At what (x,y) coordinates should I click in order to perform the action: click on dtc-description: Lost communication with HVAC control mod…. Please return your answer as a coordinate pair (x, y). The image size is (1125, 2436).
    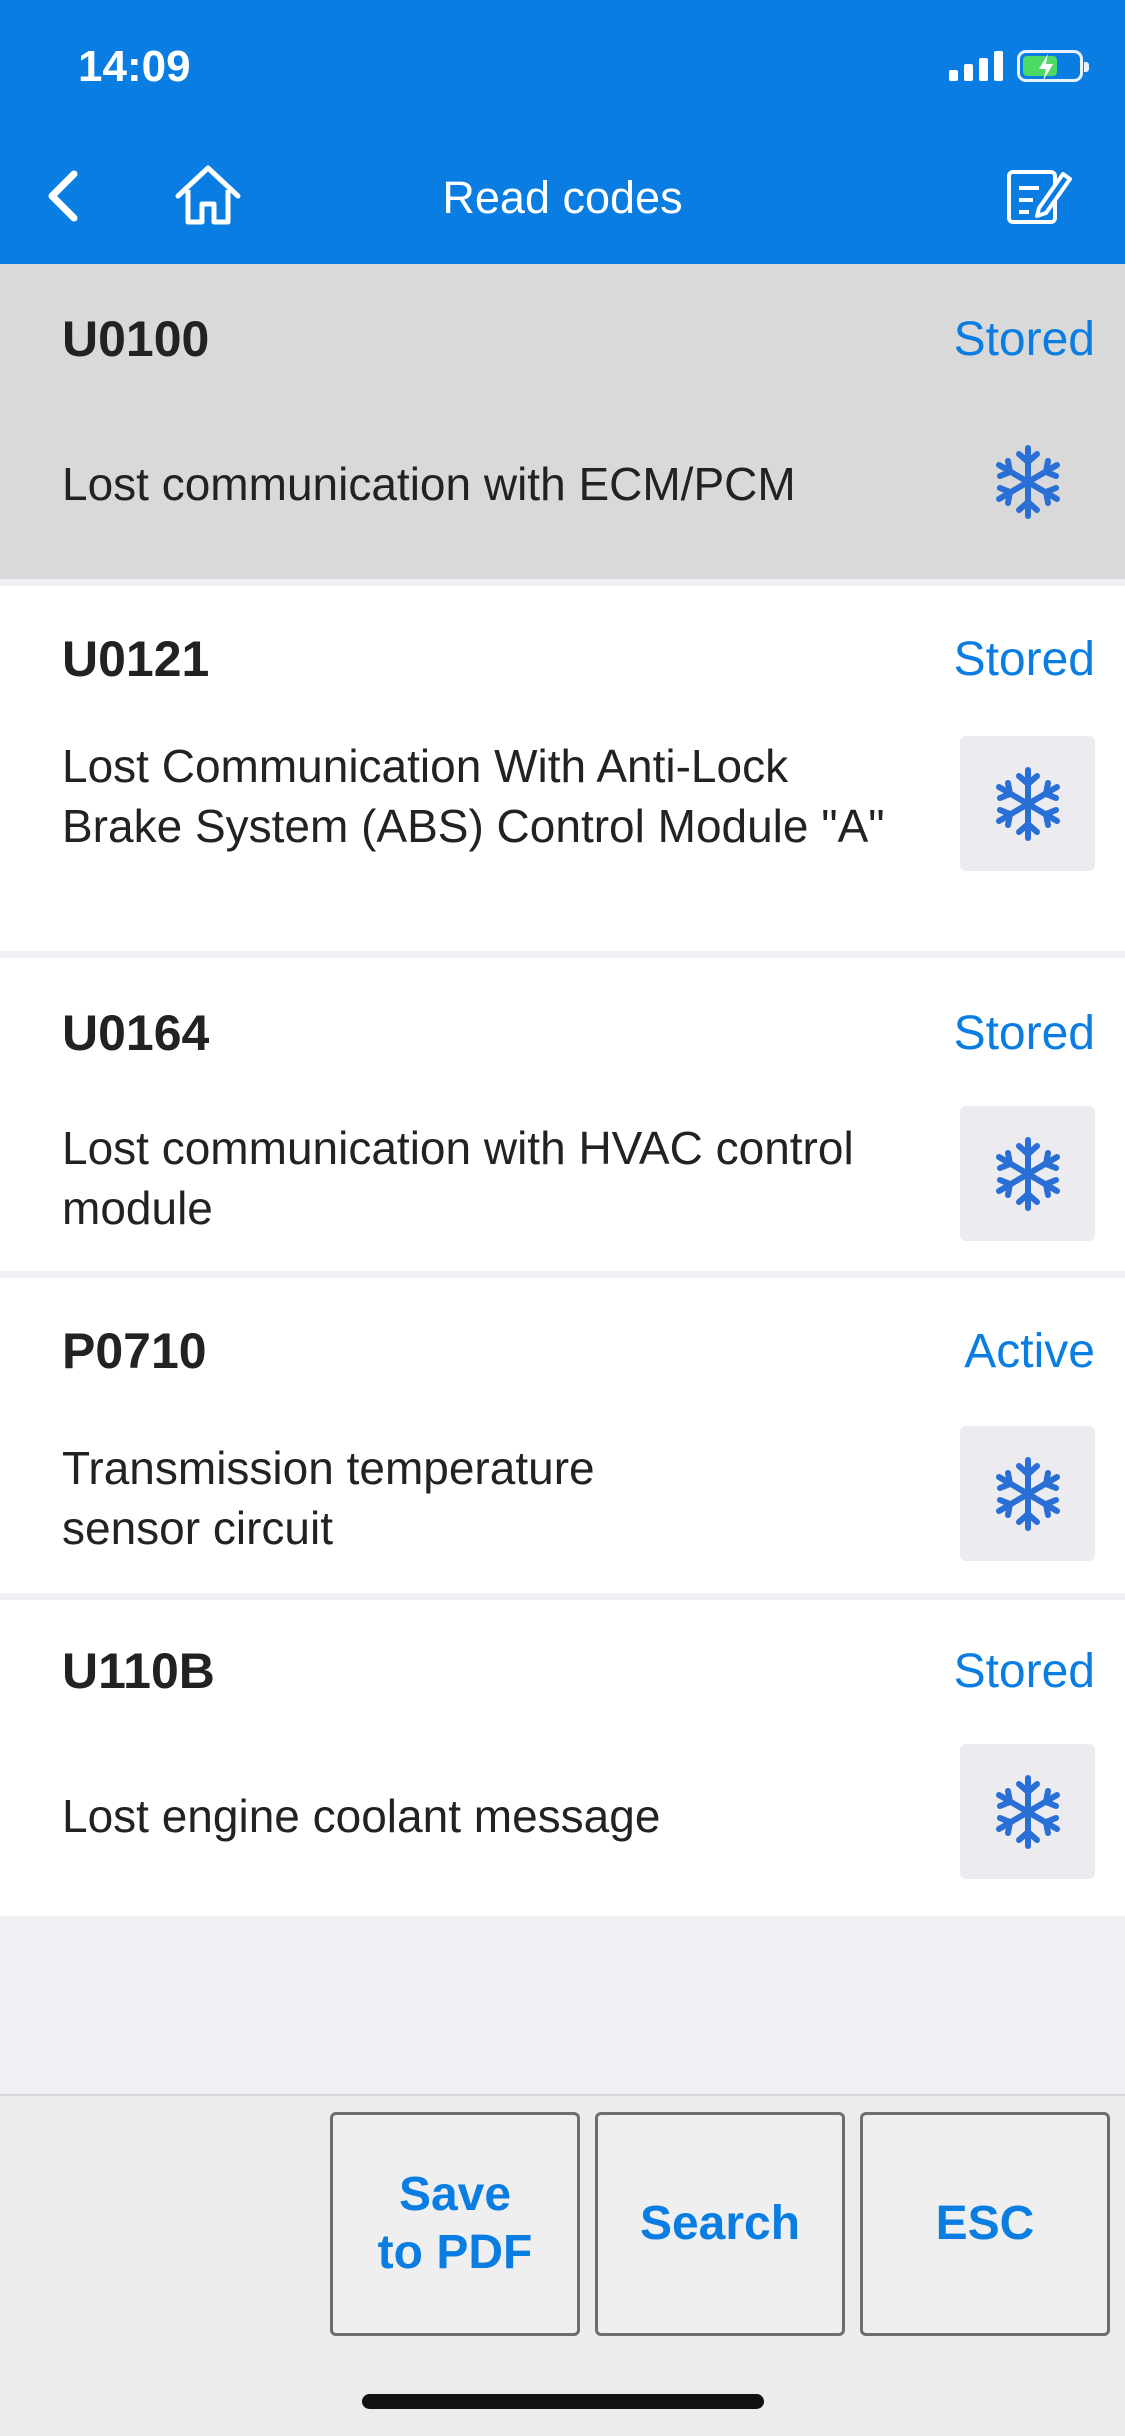
    Looking at the image, I should click on (458, 1178).